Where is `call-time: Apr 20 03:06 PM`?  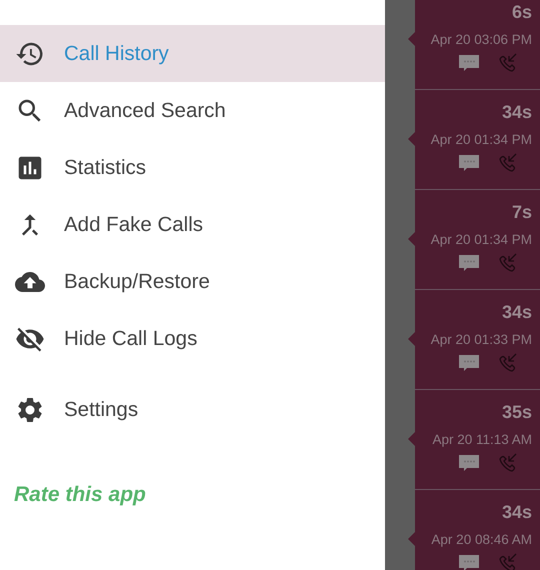 call-time: Apr 20 03:06 PM is located at coordinates (481, 39).